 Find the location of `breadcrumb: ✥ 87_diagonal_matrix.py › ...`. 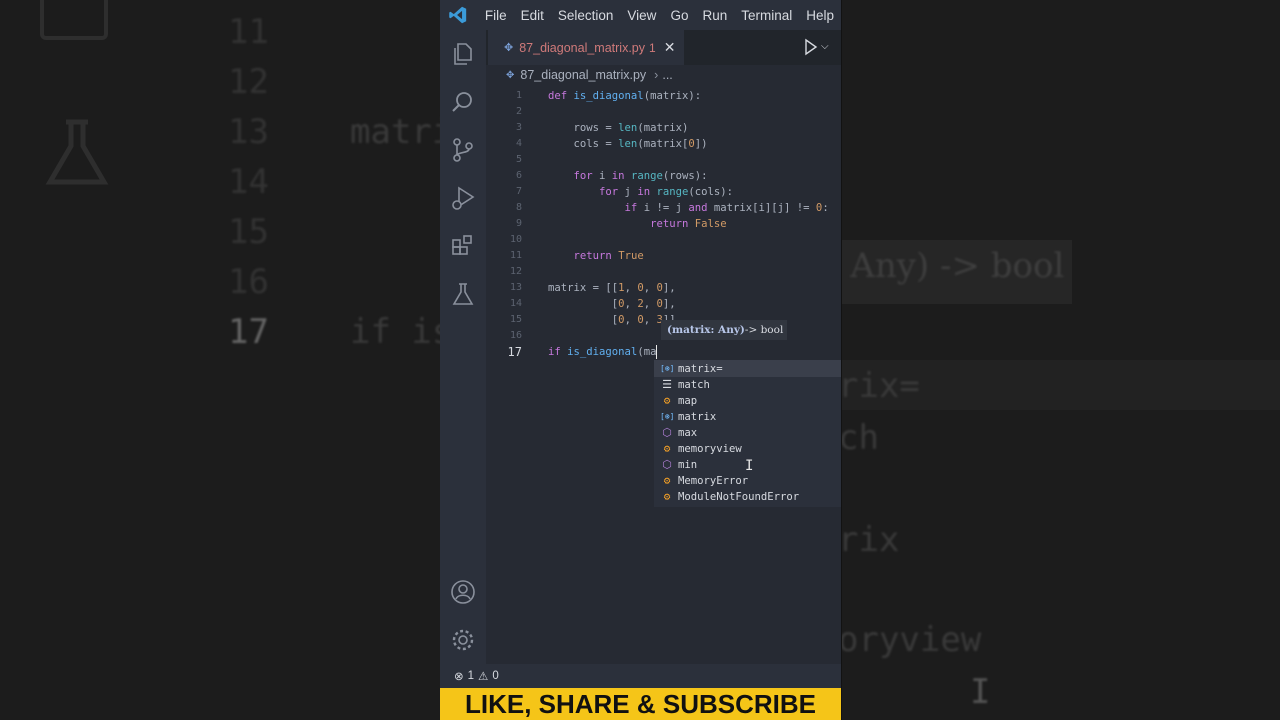

breadcrumb: ✥ 87_diagonal_matrix.py › ... is located at coordinates (589, 75).